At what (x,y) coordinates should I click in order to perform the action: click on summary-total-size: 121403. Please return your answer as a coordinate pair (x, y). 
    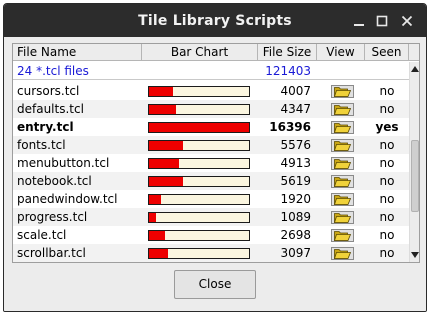
    Looking at the image, I should click on (288, 71).